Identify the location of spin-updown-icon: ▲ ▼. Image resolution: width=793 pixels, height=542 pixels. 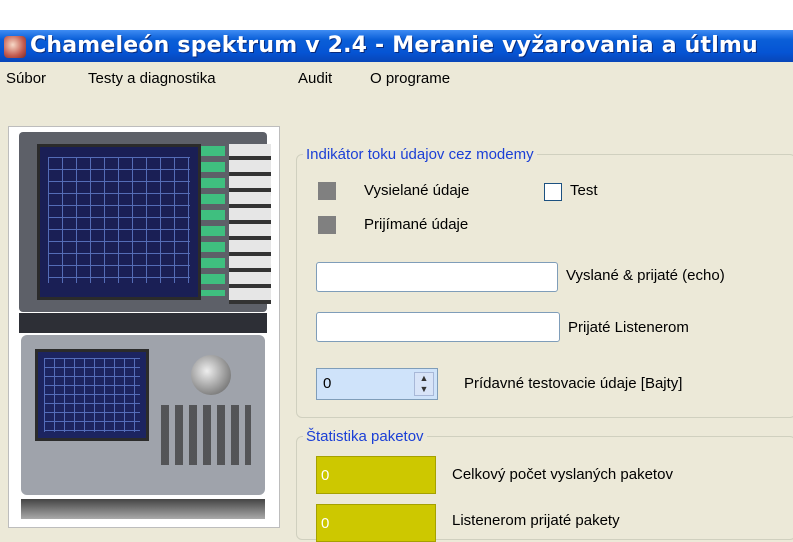
(424, 384).